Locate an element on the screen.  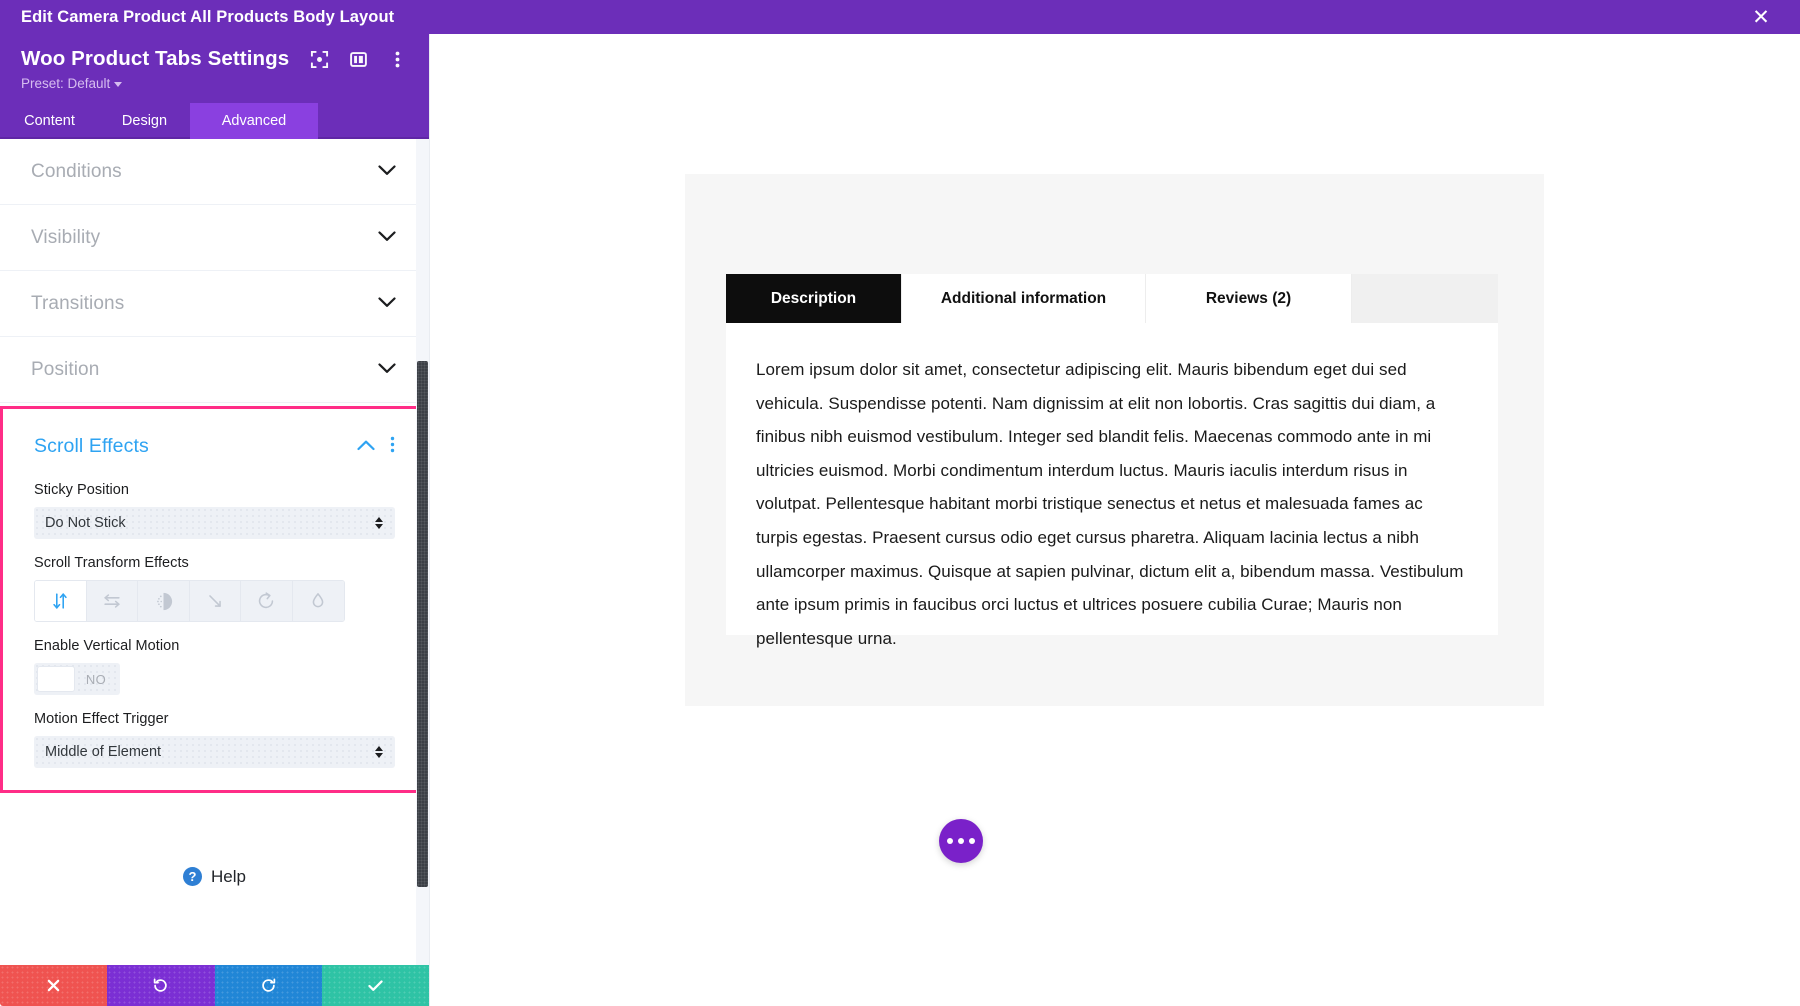
help-link: ? Help is located at coordinates (214, 853).